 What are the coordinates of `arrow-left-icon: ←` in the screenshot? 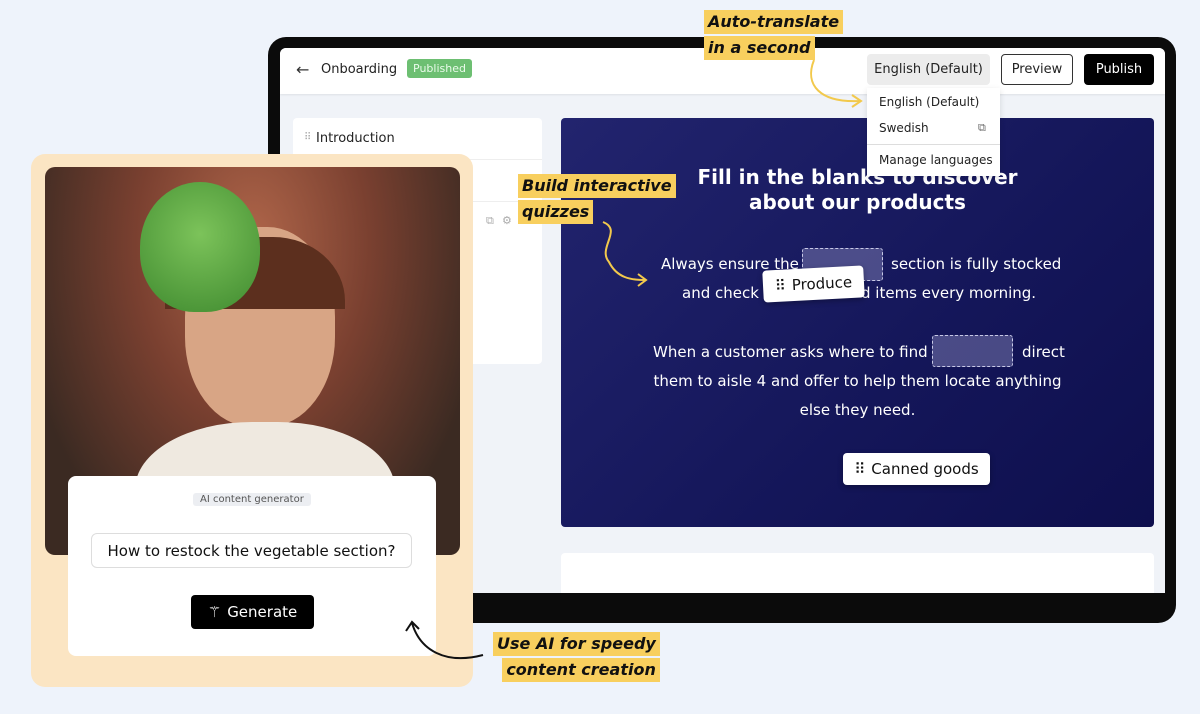 It's located at (302, 69).